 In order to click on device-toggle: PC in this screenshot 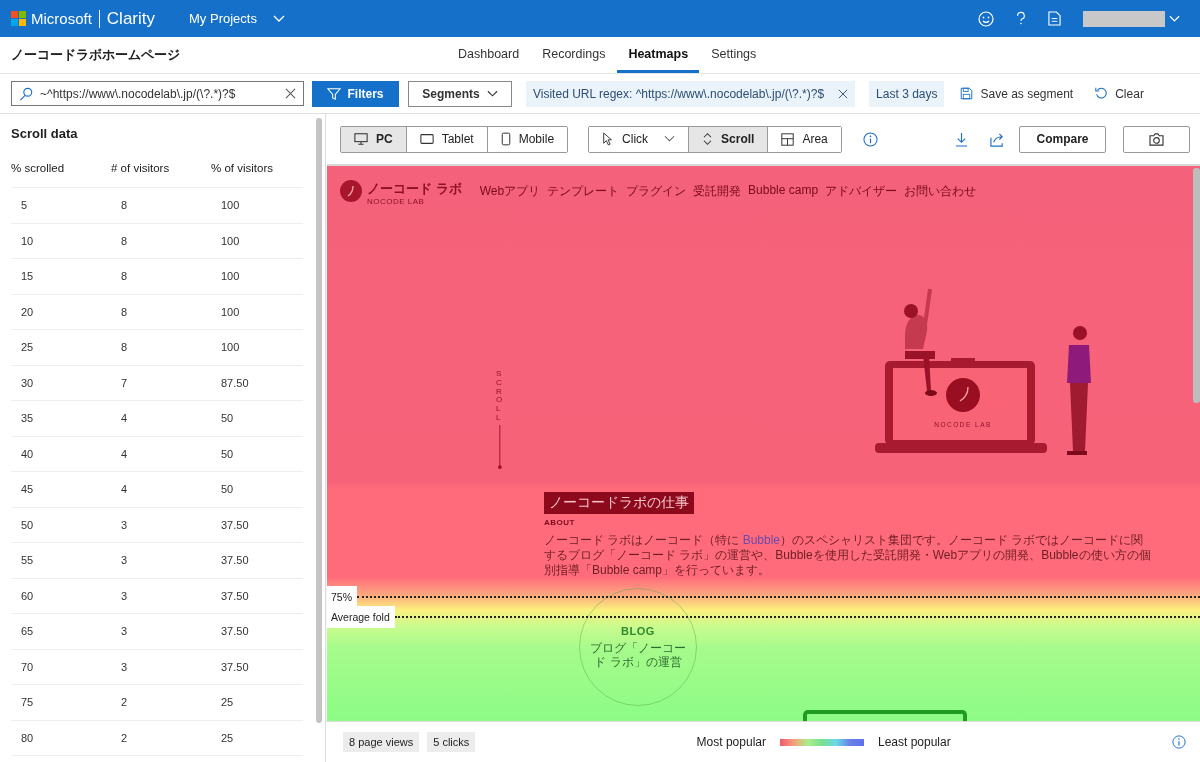, I will do `click(374, 139)`.